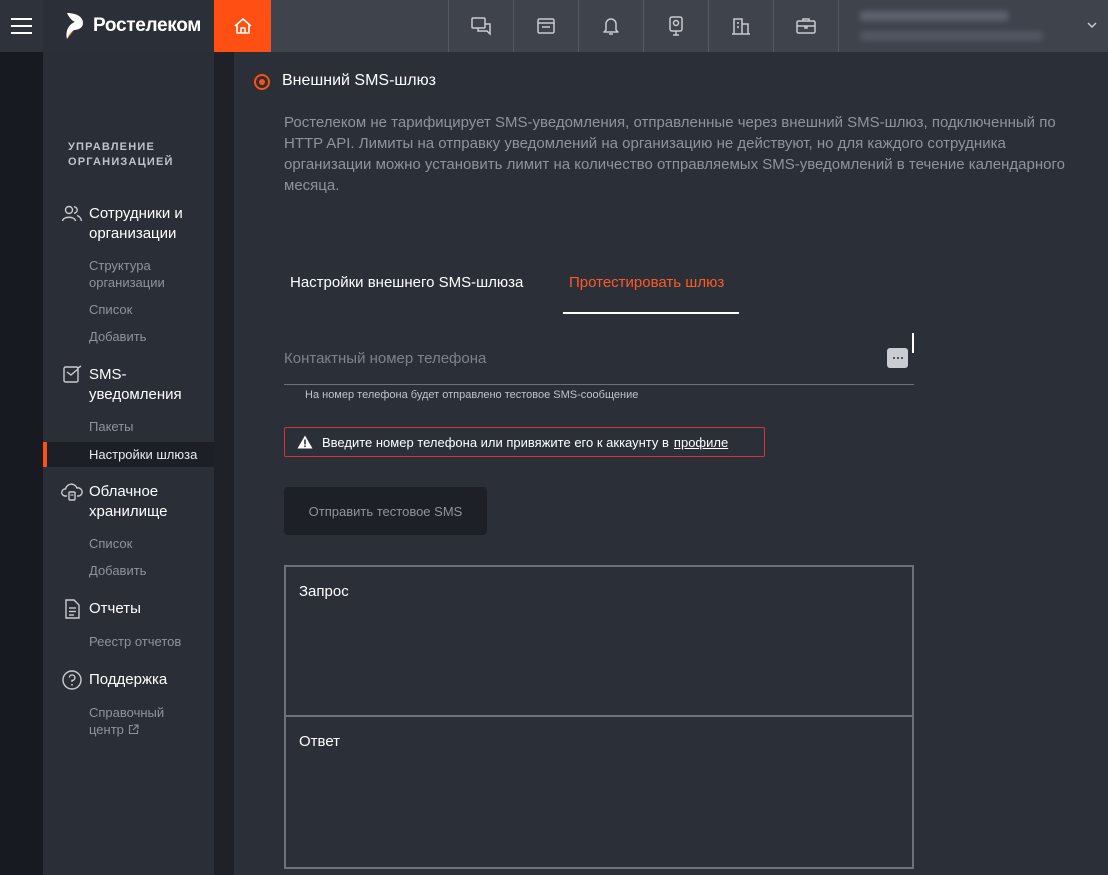 Image resolution: width=1108 pixels, height=875 pixels. I want to click on help-icon, so click(72, 680).